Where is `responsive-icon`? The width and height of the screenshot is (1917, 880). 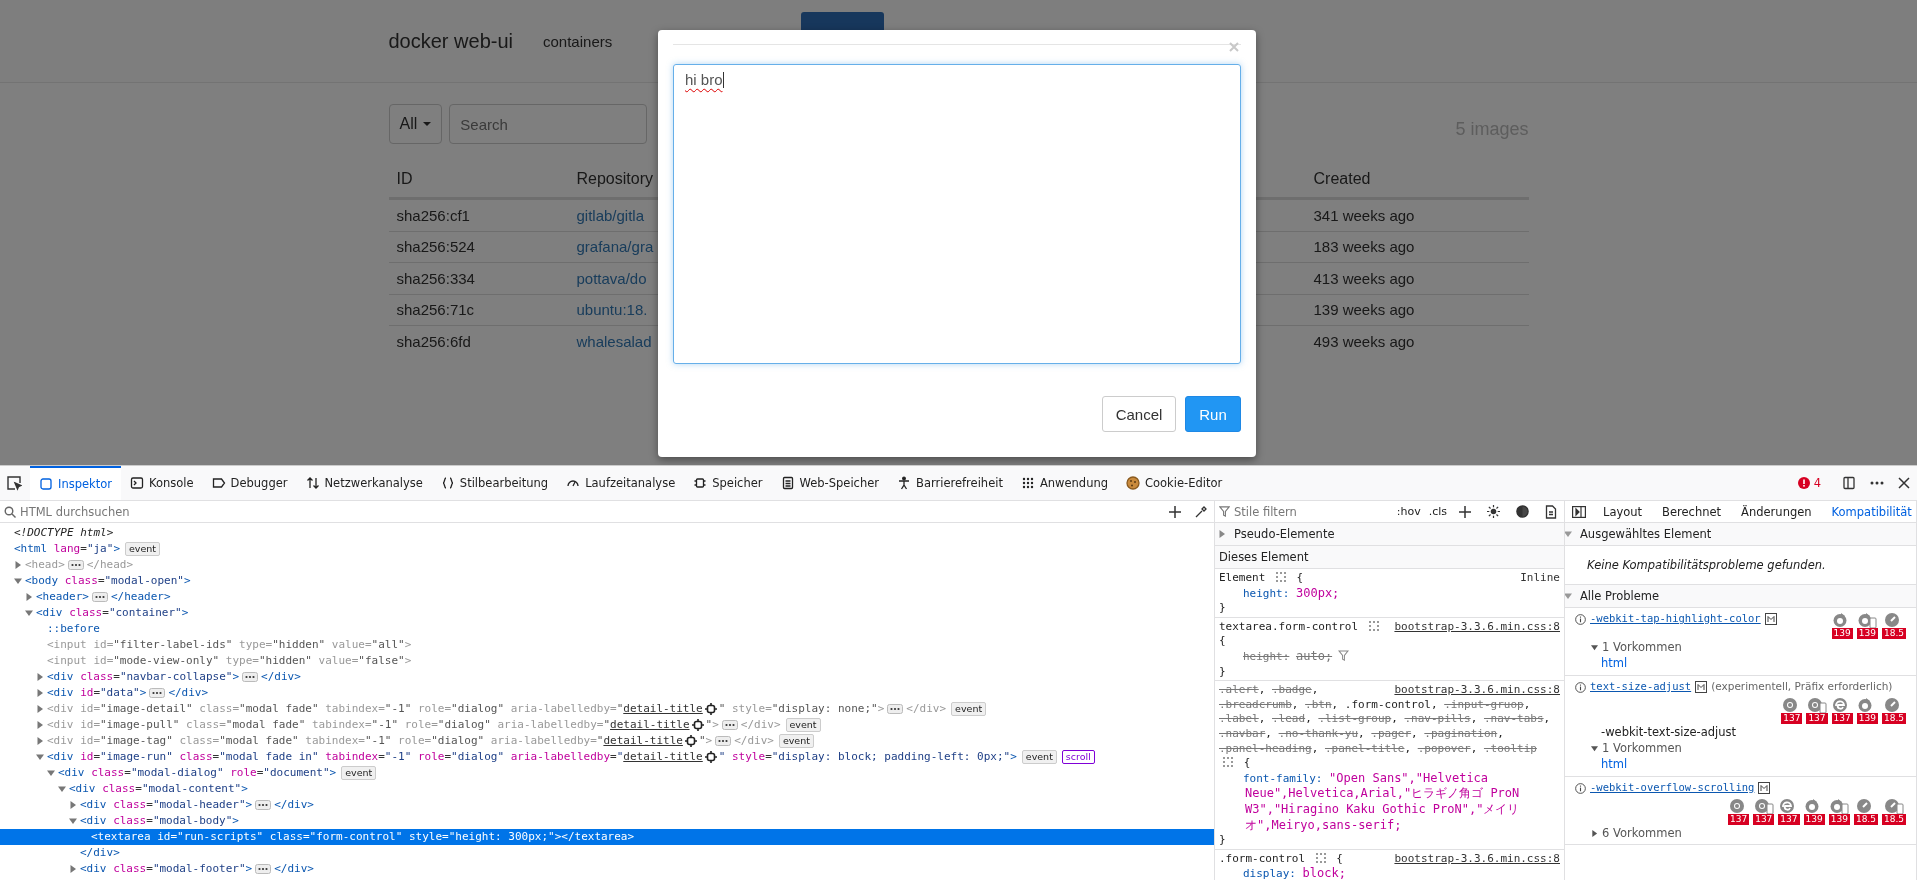 responsive-icon is located at coordinates (1849, 483).